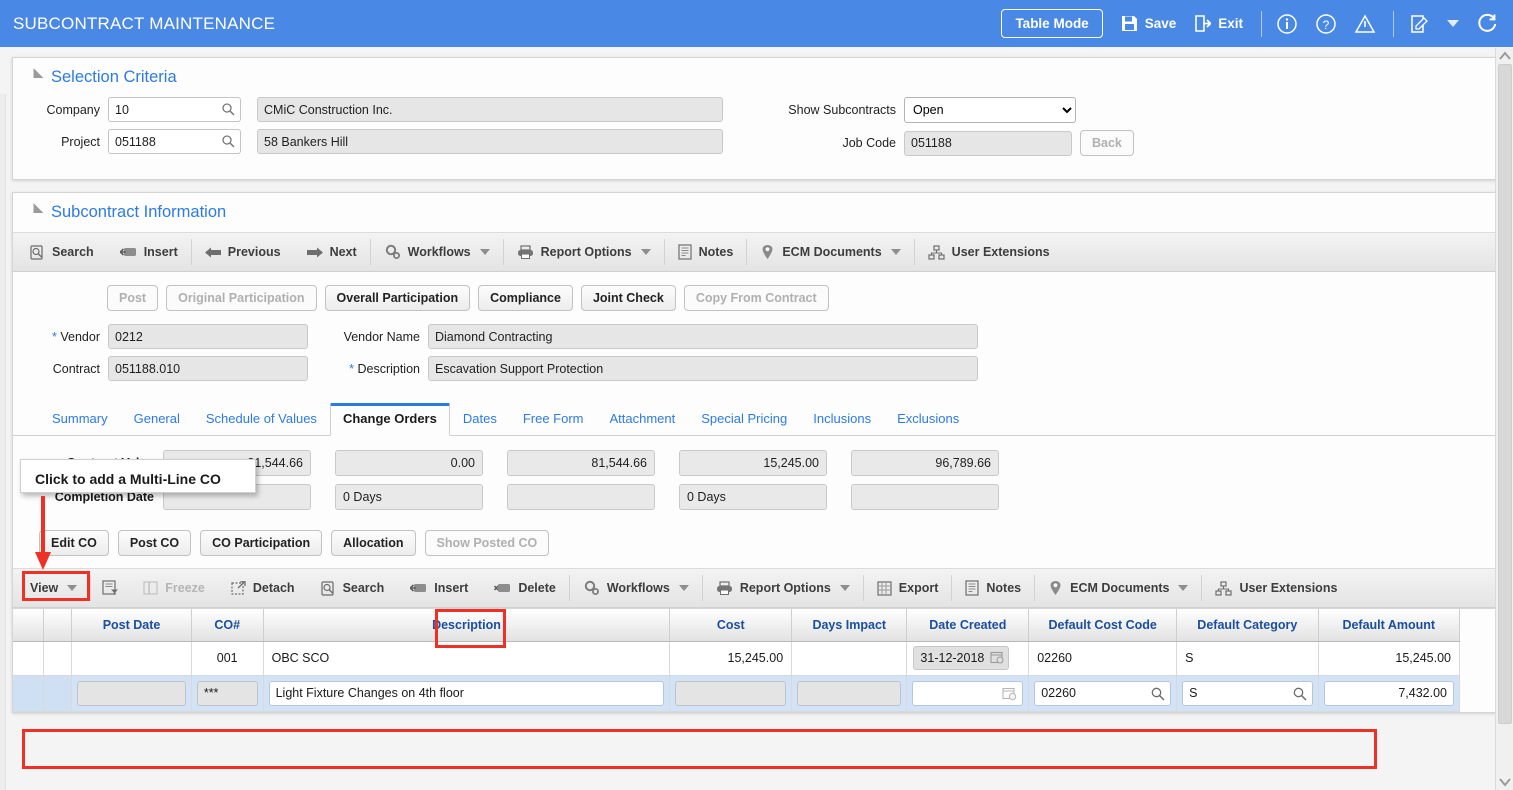  What do you see at coordinates (584, 252) in the screenshot?
I see `toolbar-report-options: Report Options` at bounding box center [584, 252].